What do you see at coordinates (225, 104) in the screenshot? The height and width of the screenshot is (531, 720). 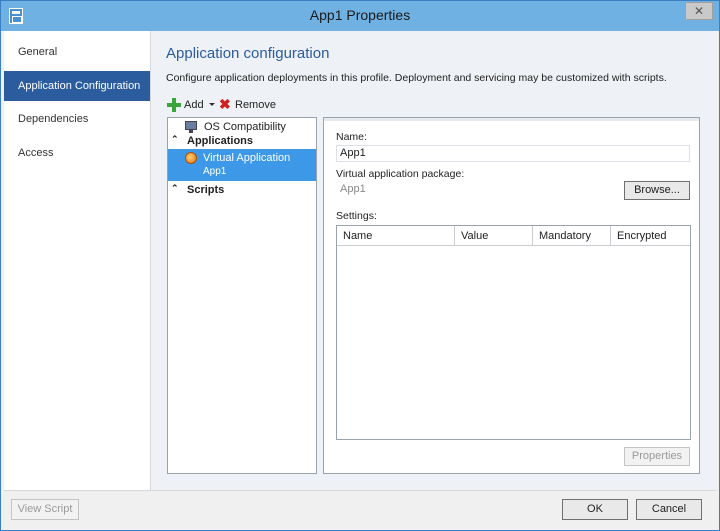 I see `remove-icon: ✖` at bounding box center [225, 104].